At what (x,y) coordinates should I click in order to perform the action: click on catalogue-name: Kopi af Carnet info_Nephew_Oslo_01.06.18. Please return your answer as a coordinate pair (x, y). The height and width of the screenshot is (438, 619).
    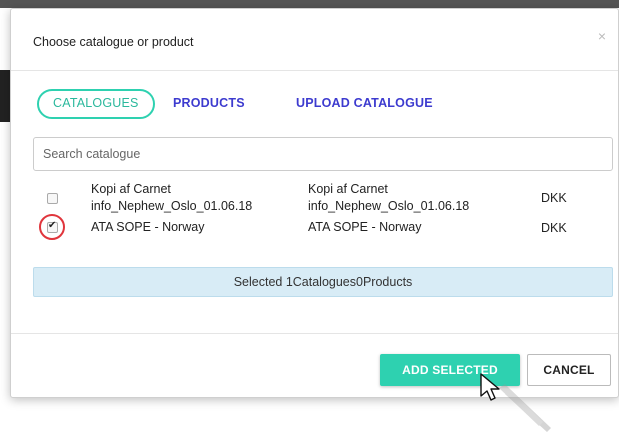
    Looking at the image, I should click on (171, 198).